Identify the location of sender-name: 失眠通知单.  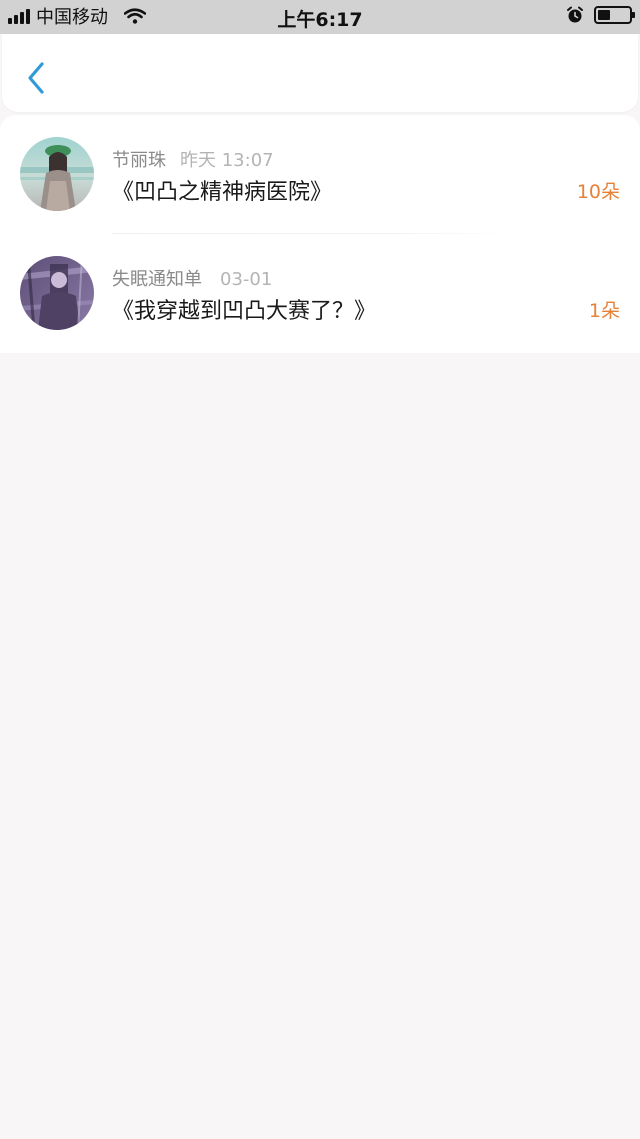
(157, 279).